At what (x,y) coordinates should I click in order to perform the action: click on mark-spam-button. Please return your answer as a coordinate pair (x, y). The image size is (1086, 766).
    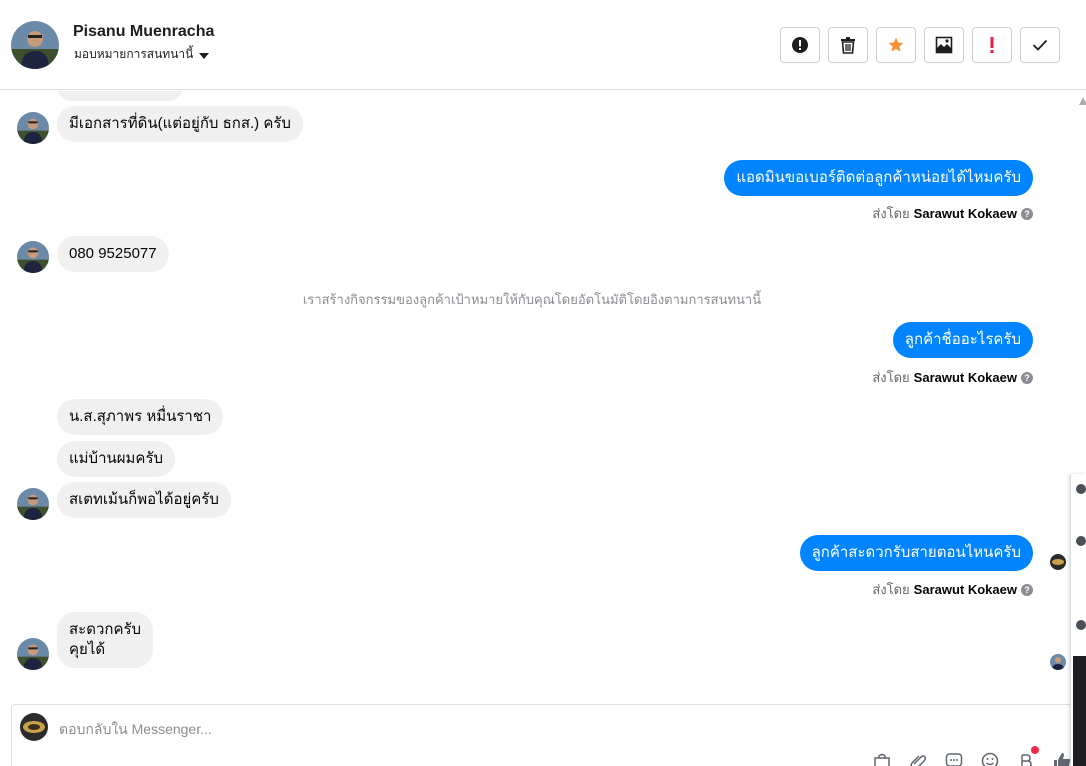
    Looking at the image, I should click on (992, 45).